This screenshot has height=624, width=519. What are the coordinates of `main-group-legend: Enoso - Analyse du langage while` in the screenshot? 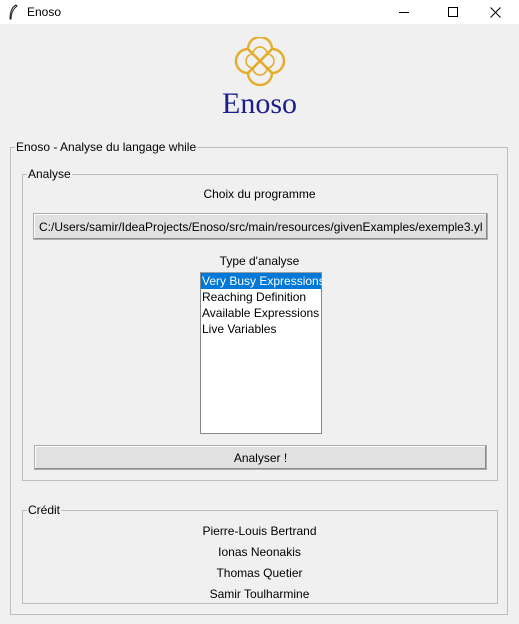 It's located at (106, 147).